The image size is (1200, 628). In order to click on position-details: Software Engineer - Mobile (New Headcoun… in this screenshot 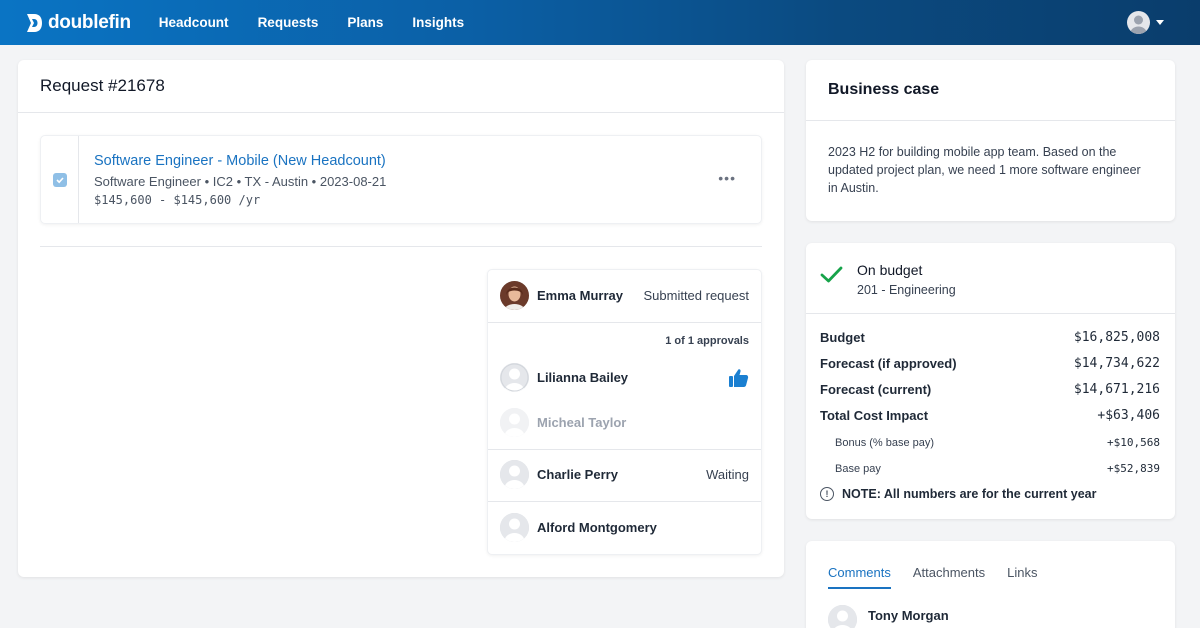, I will do `click(232, 179)`.